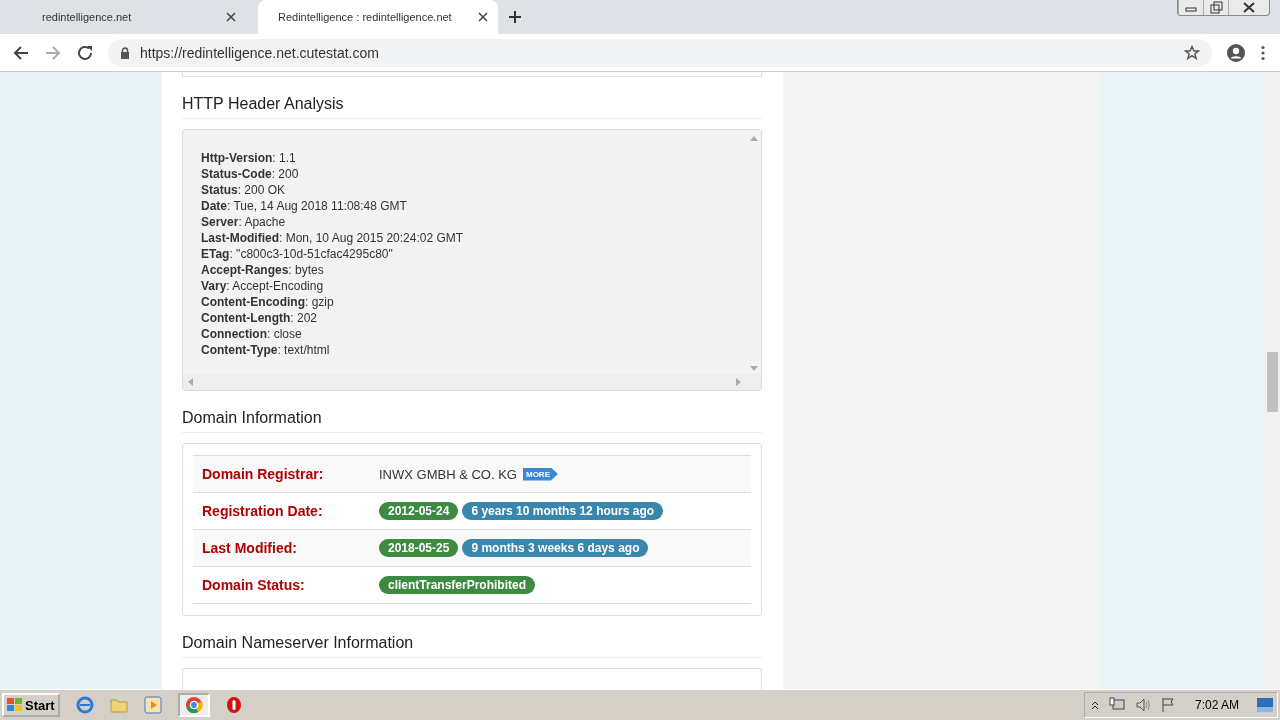 Image resolution: width=1280 pixels, height=720 pixels. Describe the element at coordinates (1272, 380) in the screenshot. I see `page-scrollbar` at that location.